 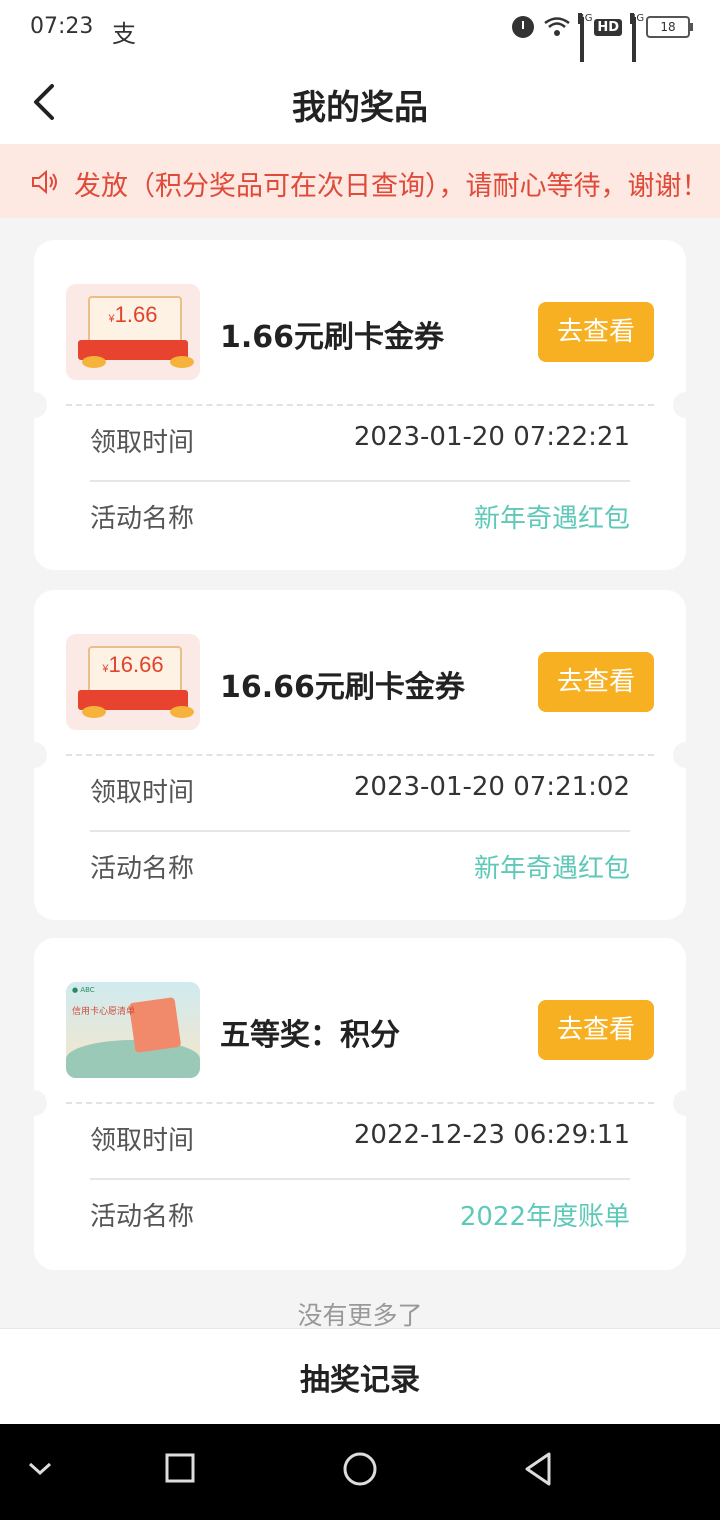 I want to click on status-bar: 07:23 支 4G HD 4G 18, so click(x=360, y=32).